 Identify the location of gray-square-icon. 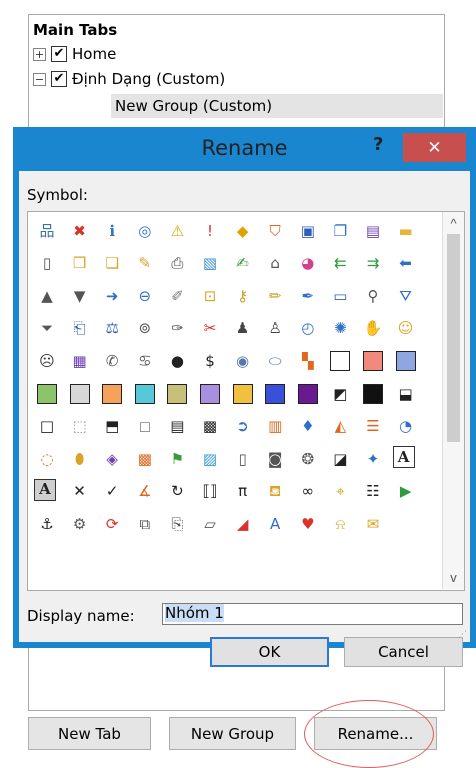
(80, 394).